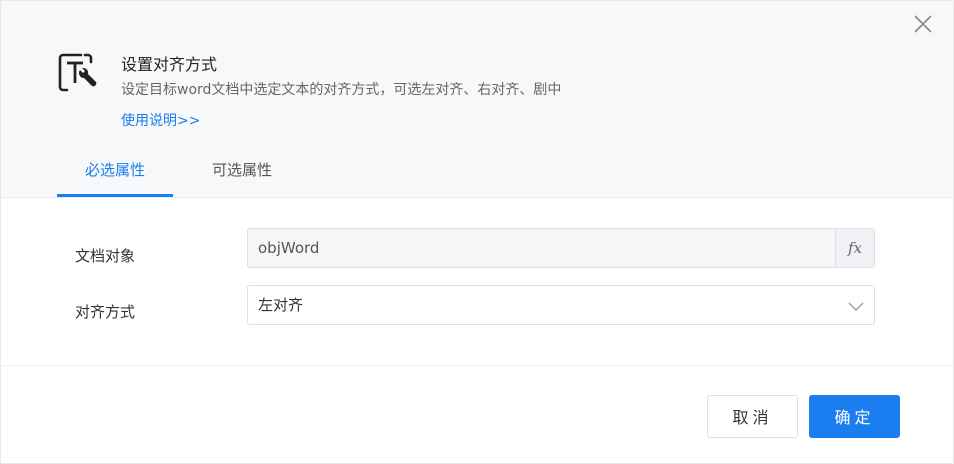 This screenshot has height=464, width=954. What do you see at coordinates (923, 24) in the screenshot?
I see `close-icon` at bounding box center [923, 24].